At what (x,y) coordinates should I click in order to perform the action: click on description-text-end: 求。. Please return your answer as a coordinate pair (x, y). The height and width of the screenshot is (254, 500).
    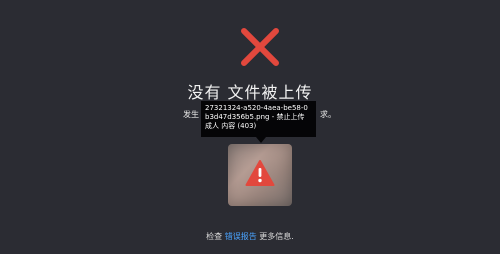
    Looking at the image, I should click on (328, 114).